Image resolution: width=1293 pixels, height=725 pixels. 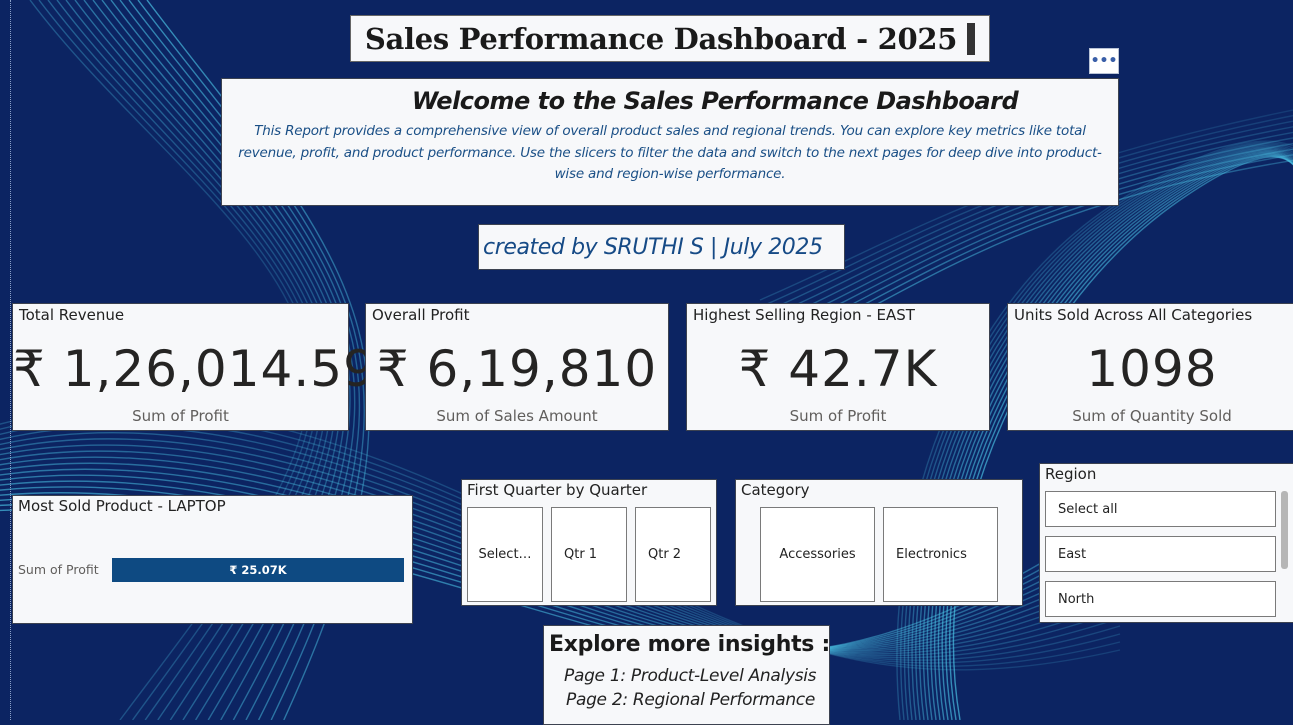 What do you see at coordinates (589, 554) in the screenshot?
I see `quarter-tile-qtr1: Qtr 1` at bounding box center [589, 554].